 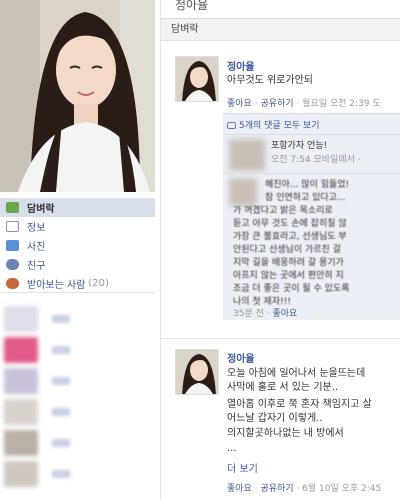 What do you see at coordinates (338, 104) in the screenshot?
I see `post-time: · 월요일 오전 2:39 도` at bounding box center [338, 104].